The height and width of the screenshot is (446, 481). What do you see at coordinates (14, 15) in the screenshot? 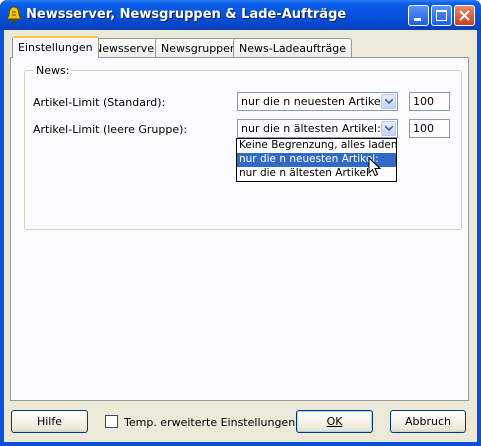
I see `app-bell-icon` at bounding box center [14, 15].